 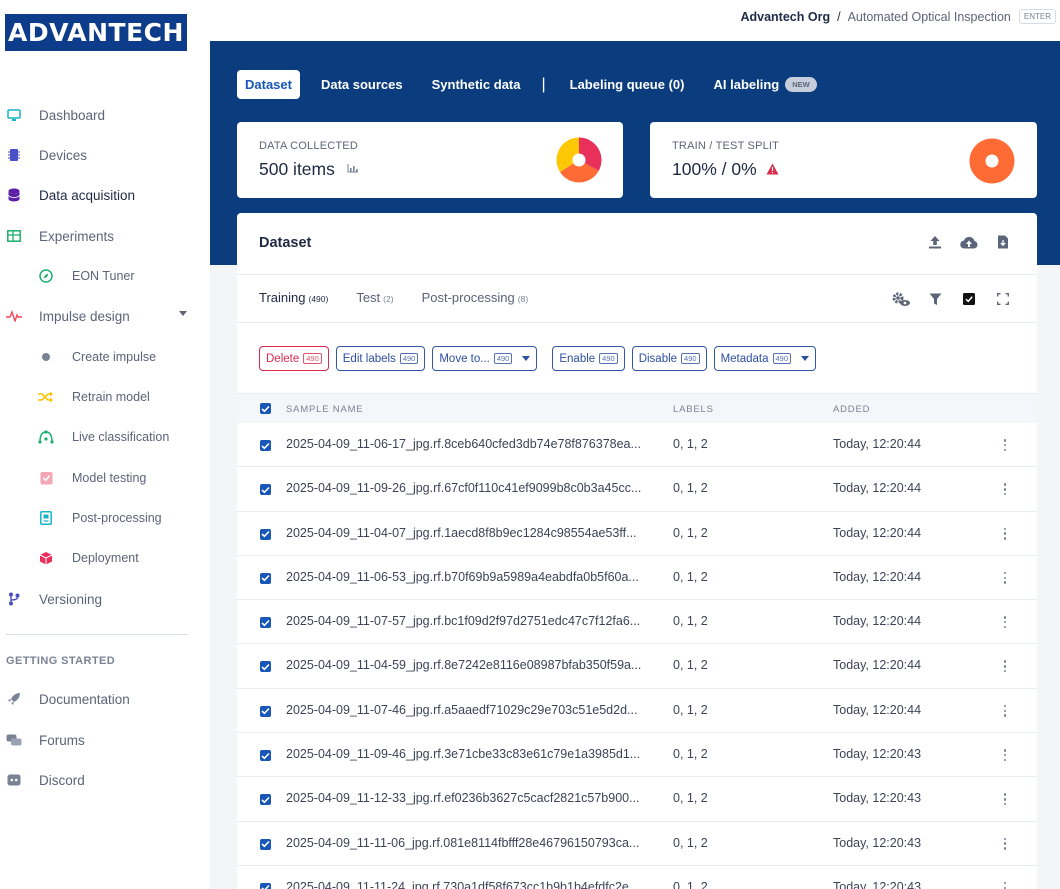 I want to click on sidebar-item-forums: Forums, so click(x=100, y=740).